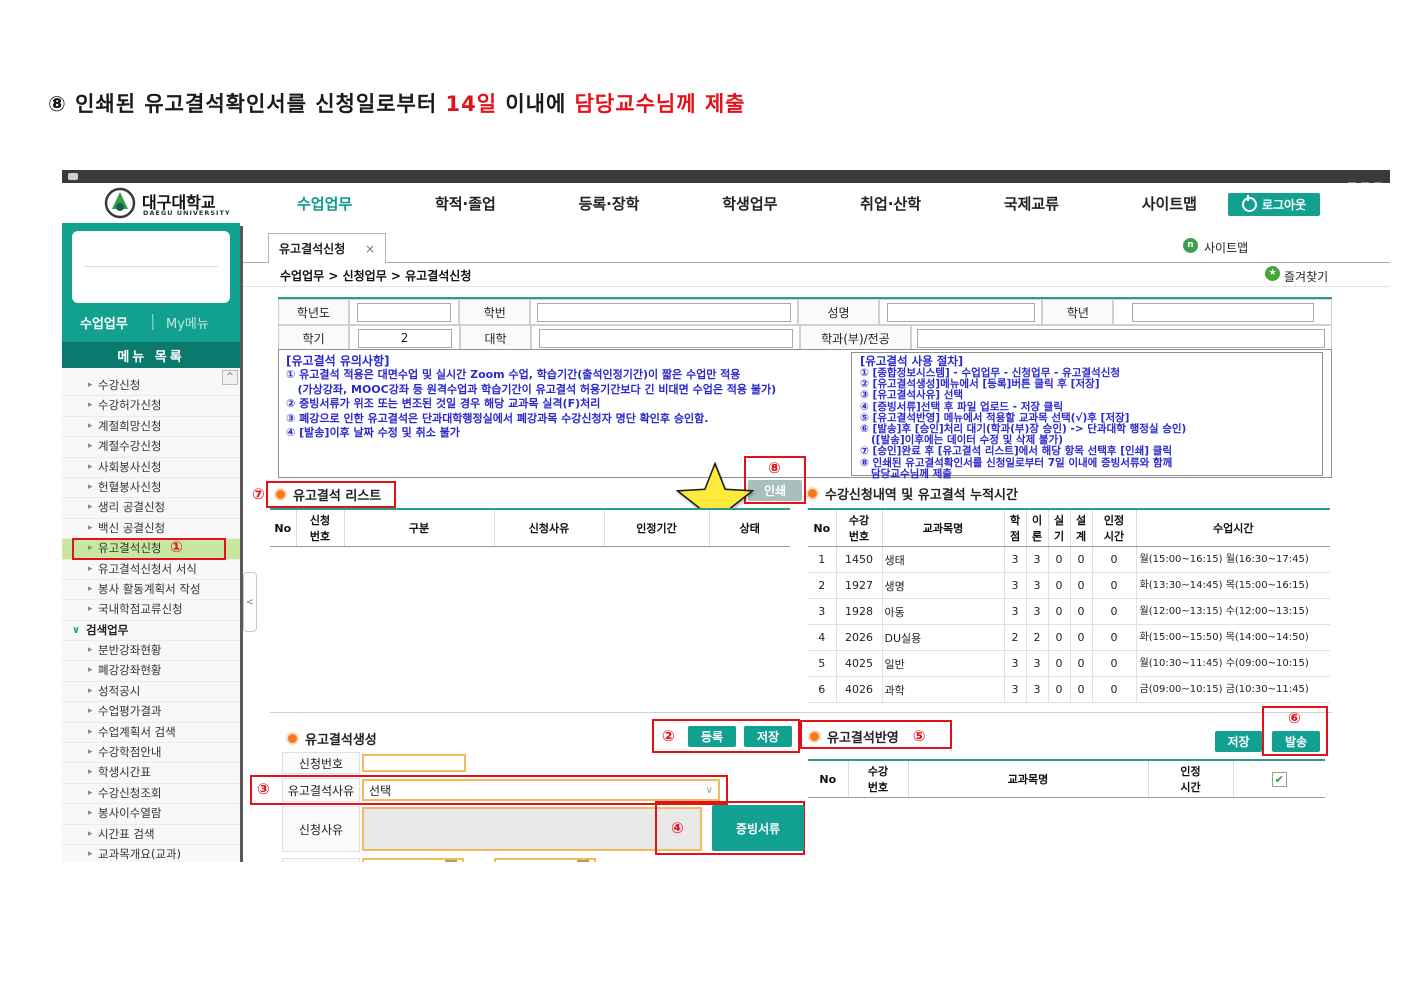 This screenshot has width=1403, height=992. Describe the element at coordinates (1296, 741) in the screenshot. I see `send-button: 발송` at that location.